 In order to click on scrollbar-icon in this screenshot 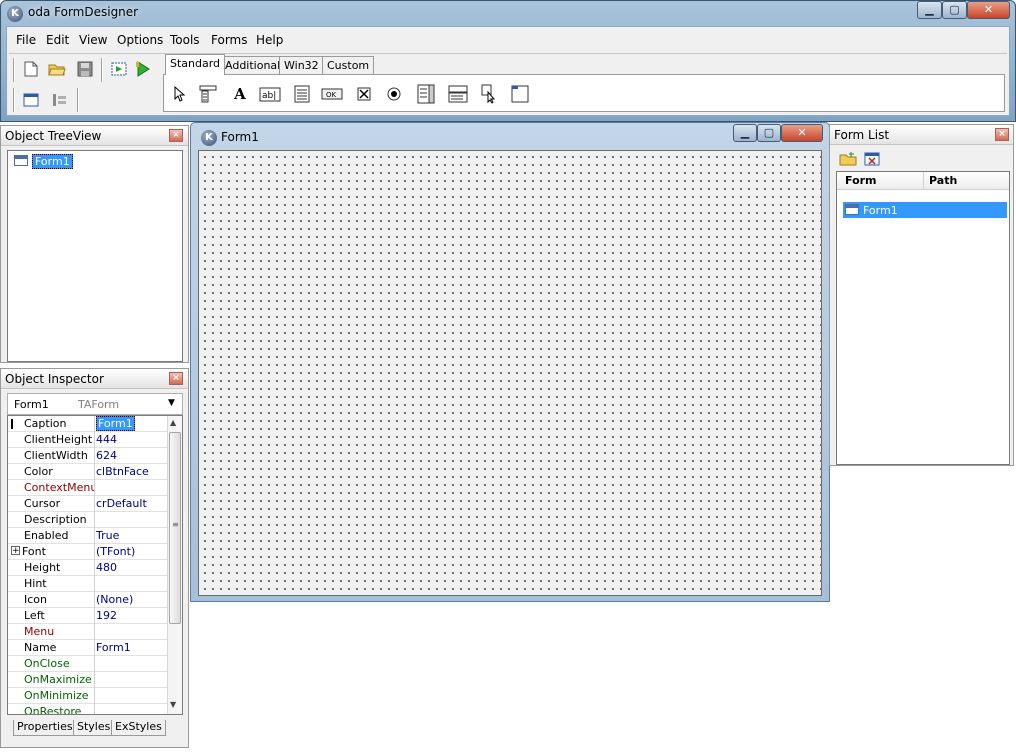, I will do `click(490, 94)`.